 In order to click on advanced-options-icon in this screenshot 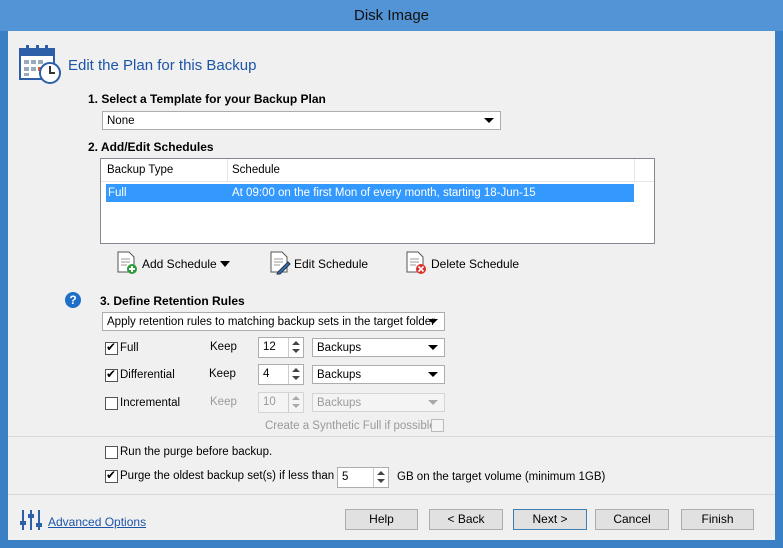, I will do `click(31, 520)`.